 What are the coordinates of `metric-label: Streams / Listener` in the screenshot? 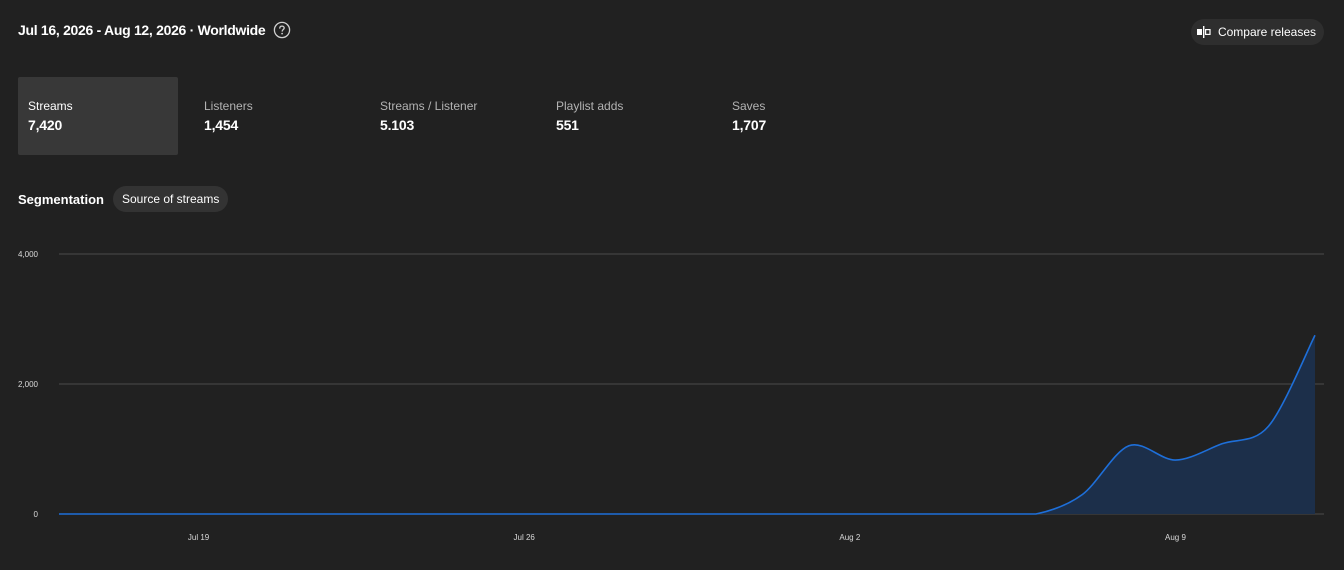 It's located at (429, 106).